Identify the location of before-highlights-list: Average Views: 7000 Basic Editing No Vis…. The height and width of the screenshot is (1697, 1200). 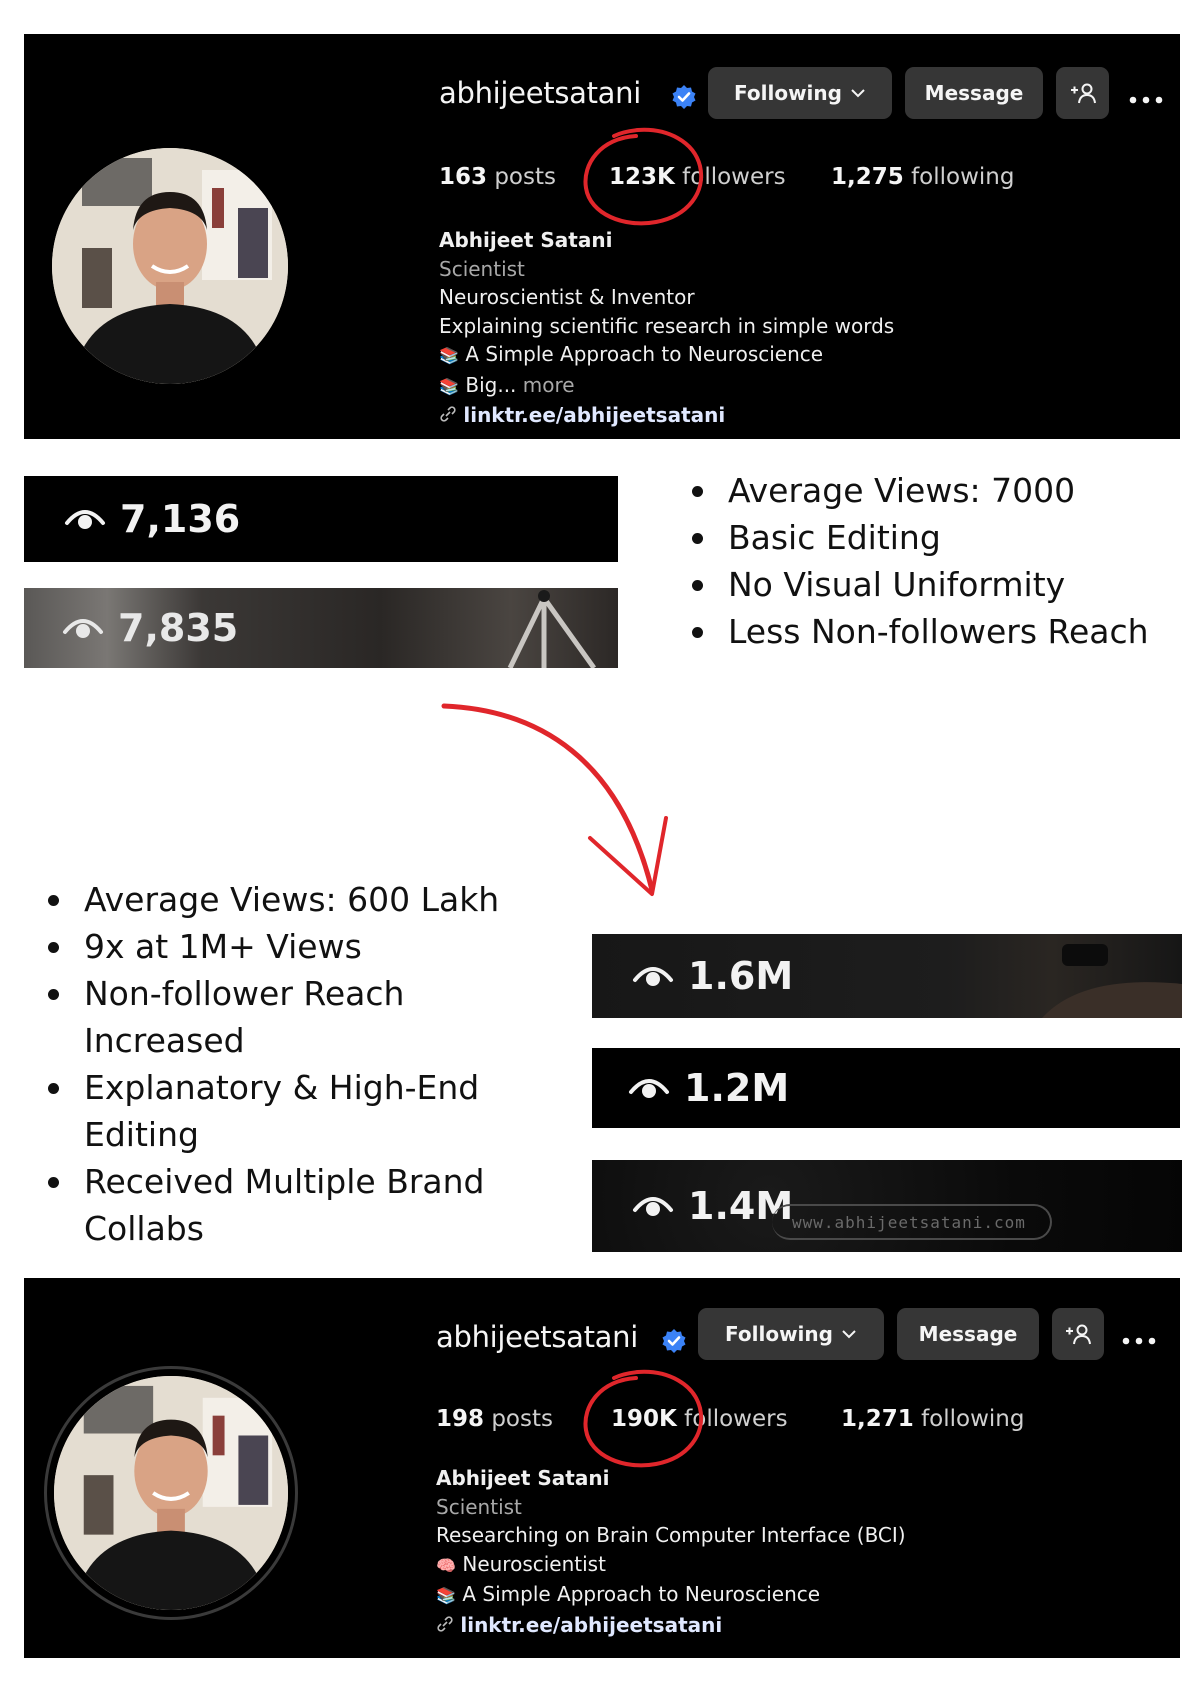
(932, 561).